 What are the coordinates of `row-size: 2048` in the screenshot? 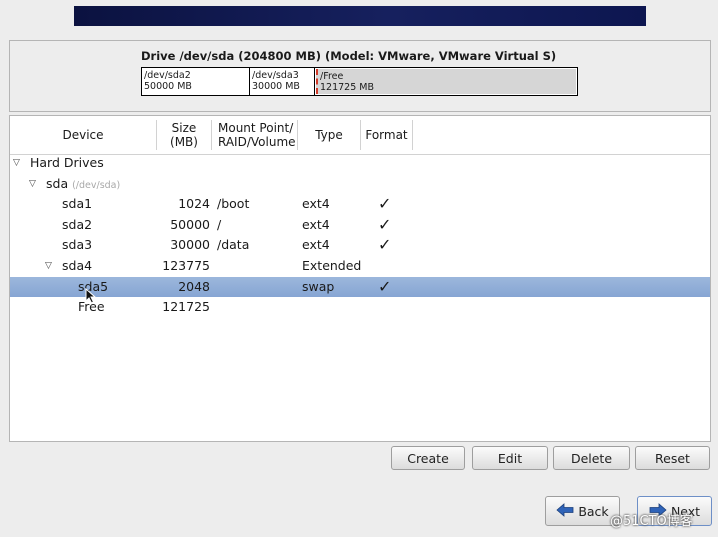 It's located at (194, 286).